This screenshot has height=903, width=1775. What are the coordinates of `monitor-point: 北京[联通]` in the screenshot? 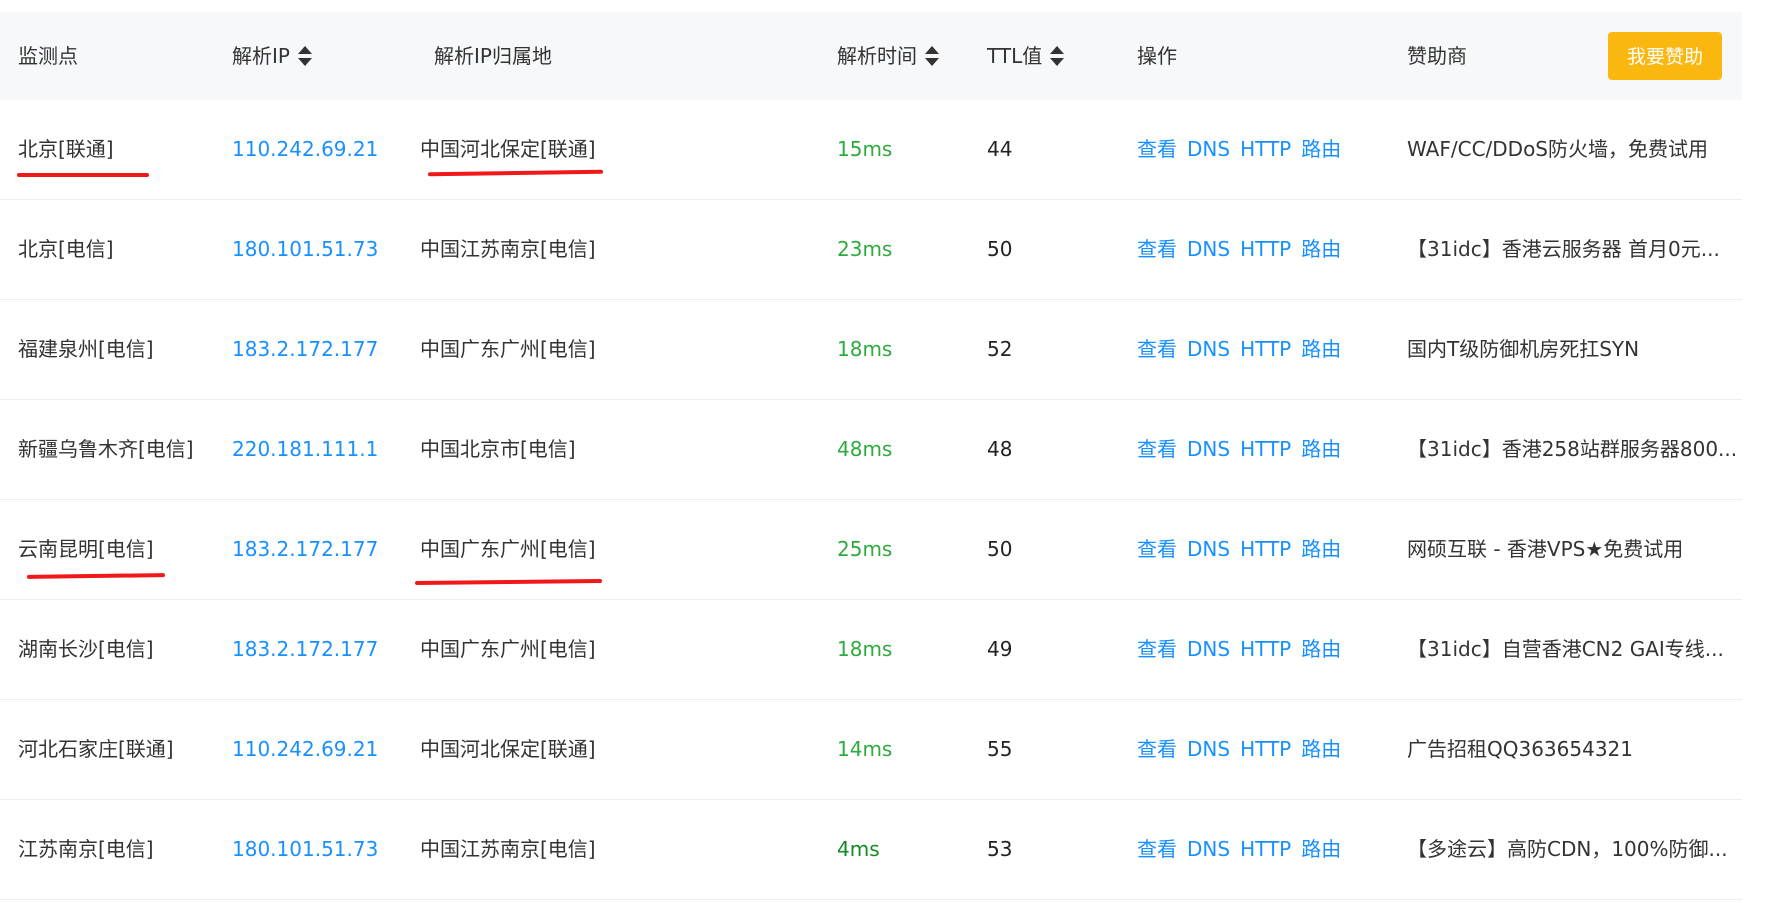 It's located at (66, 149).